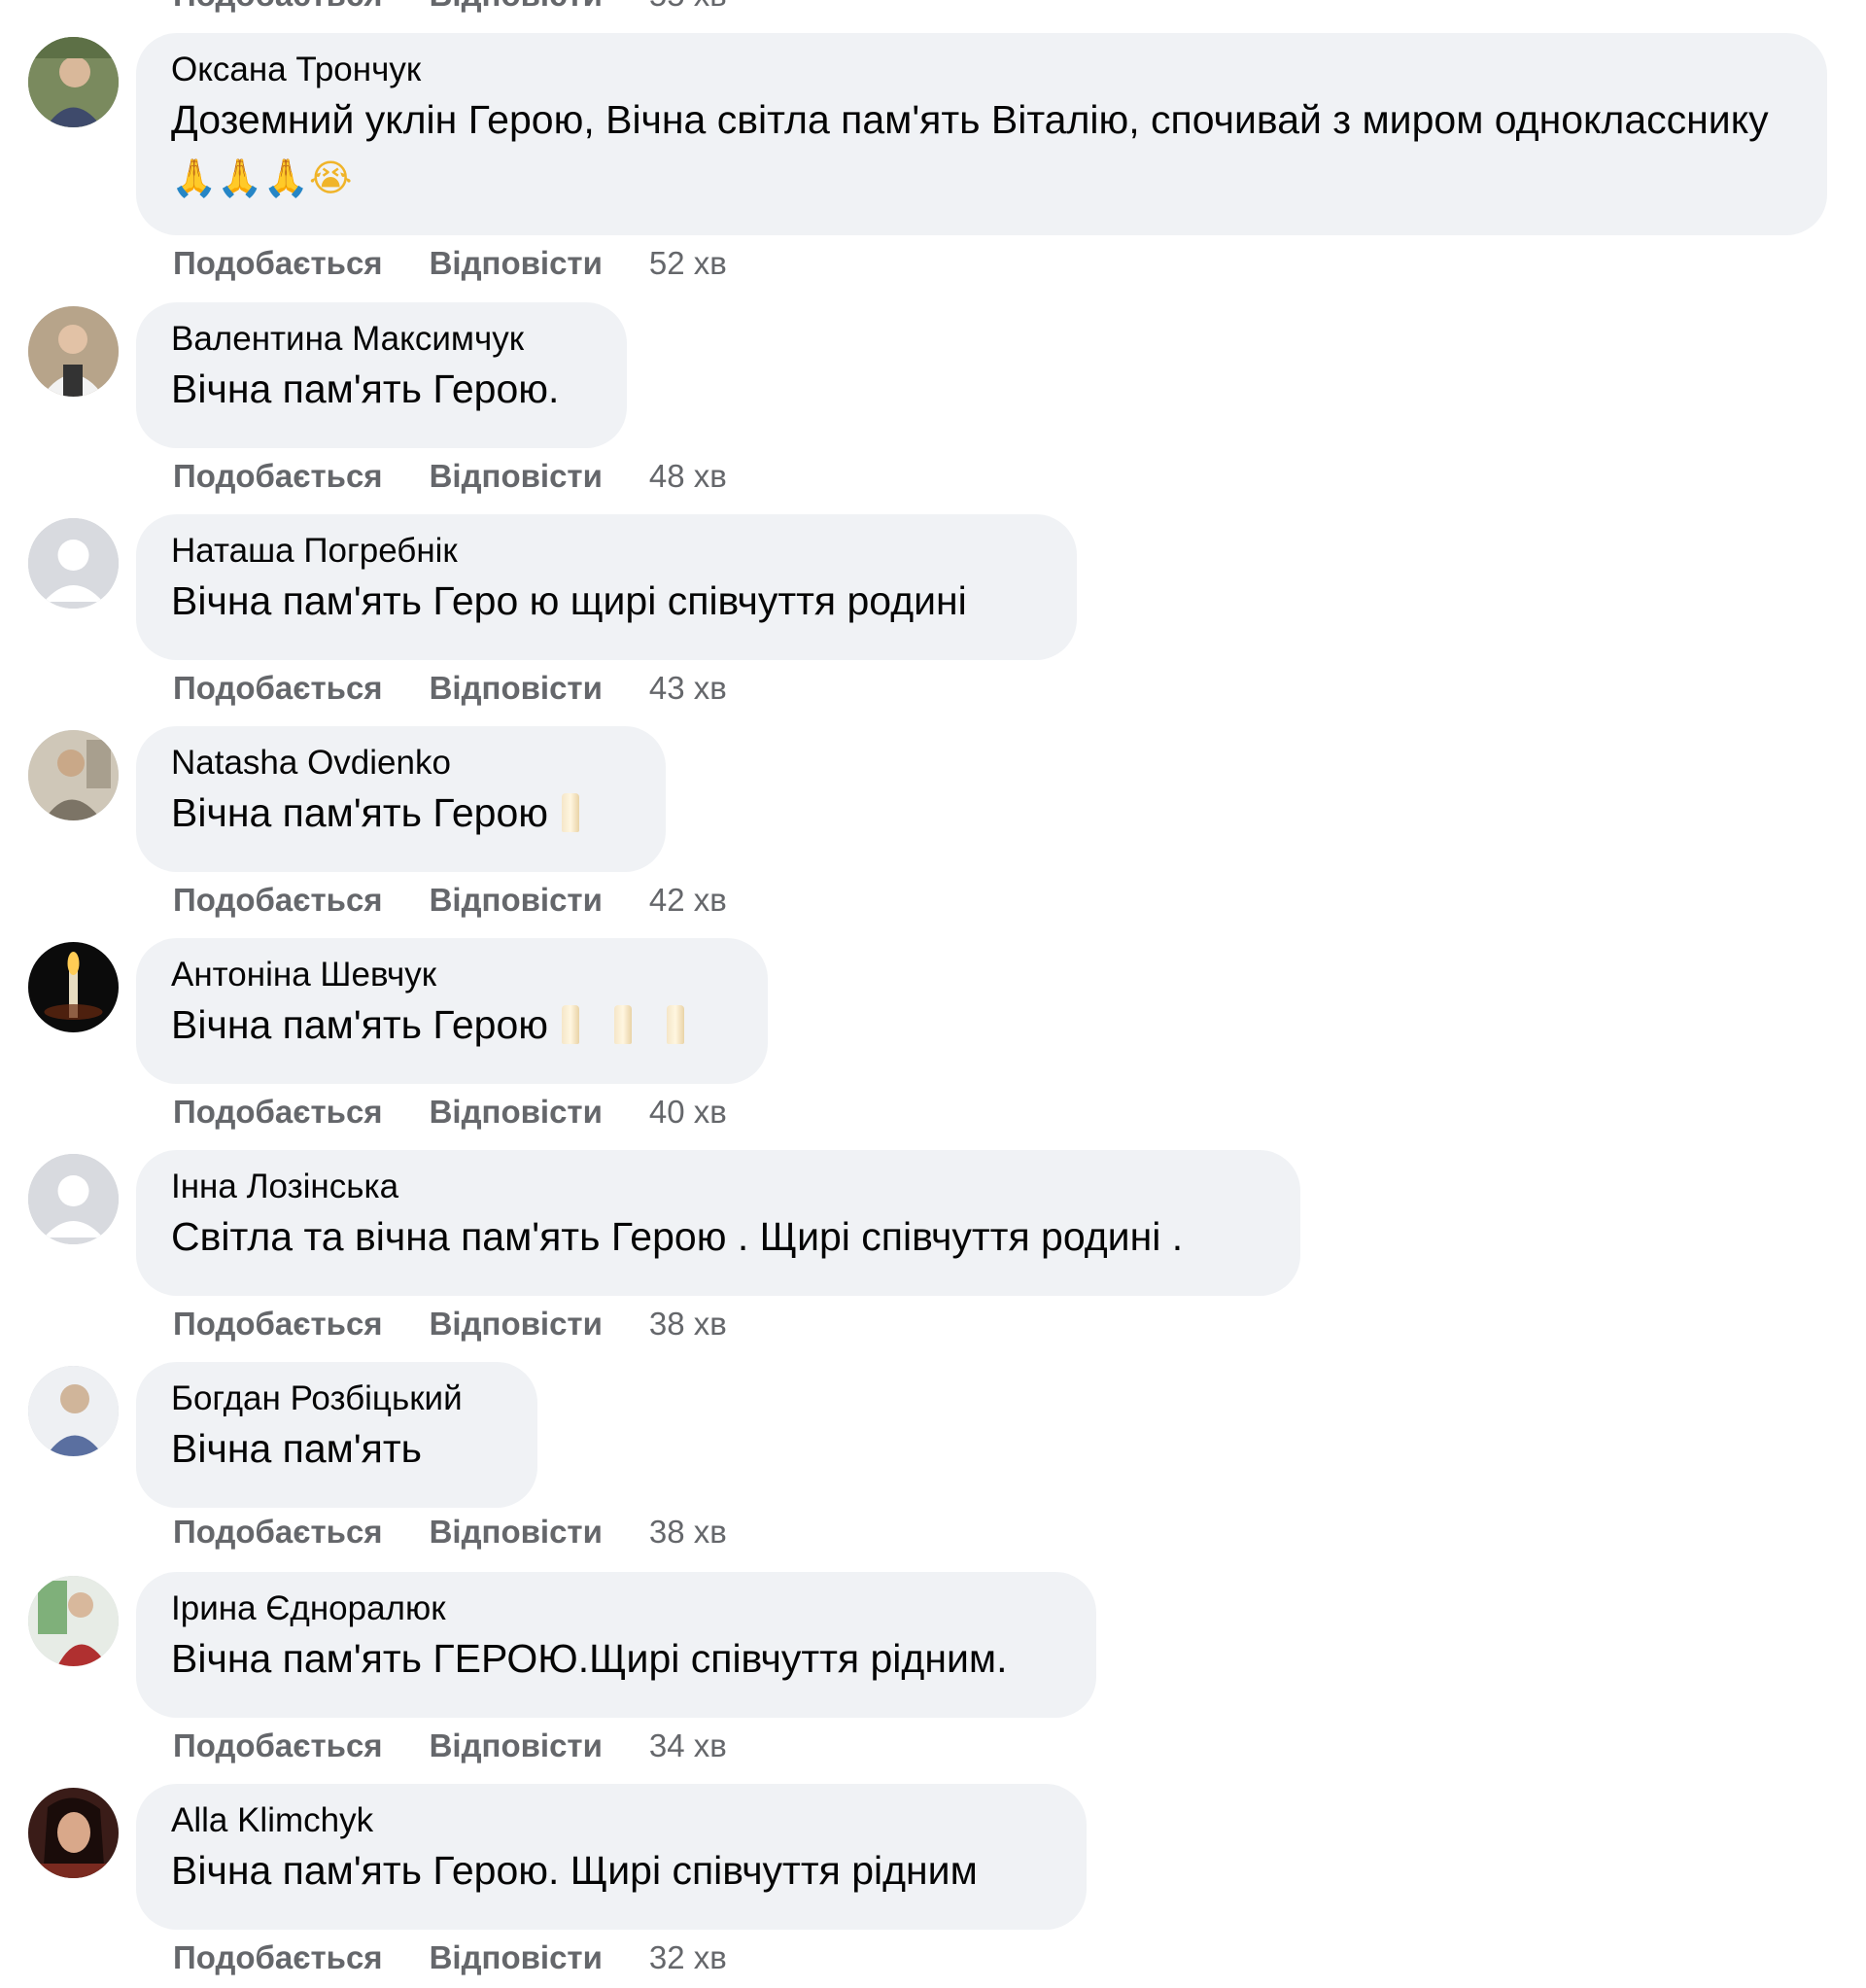  I want to click on comment-author: Валентина Максимчук, so click(381, 340).